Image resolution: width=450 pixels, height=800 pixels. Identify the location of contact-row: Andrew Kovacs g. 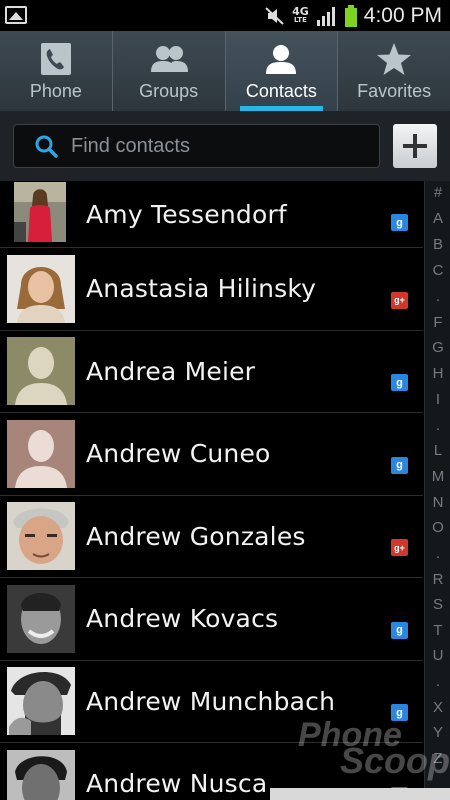
(211, 619).